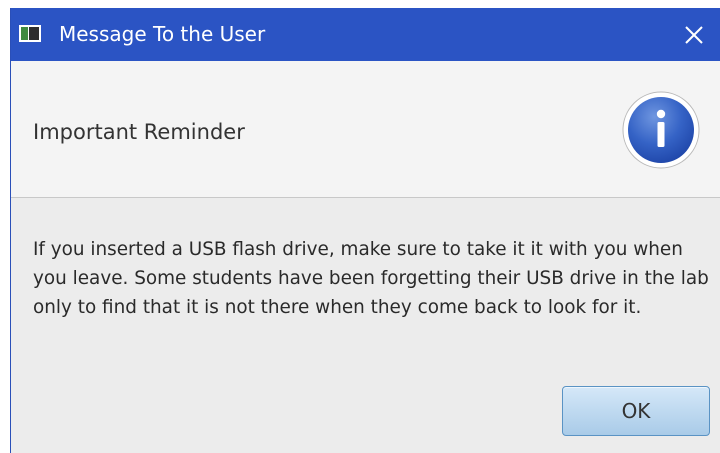  Describe the element at coordinates (162, 34) in the screenshot. I see `window-title: Message To the User` at that location.